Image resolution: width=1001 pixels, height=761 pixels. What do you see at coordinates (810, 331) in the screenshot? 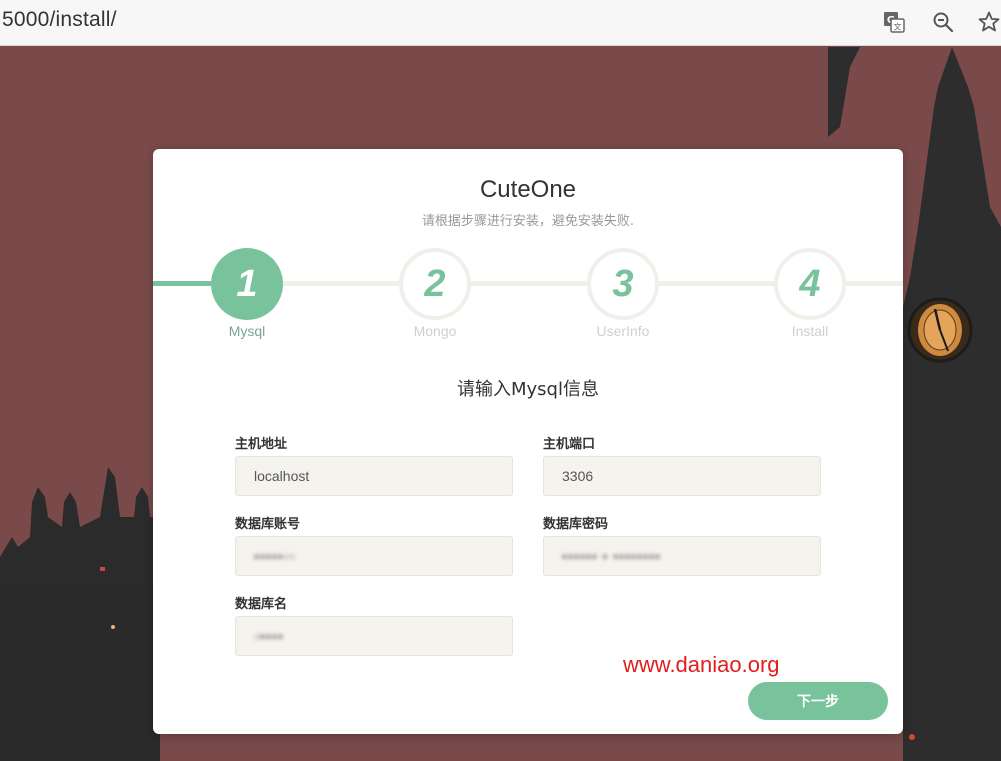
I see `step-4-label: Install` at bounding box center [810, 331].